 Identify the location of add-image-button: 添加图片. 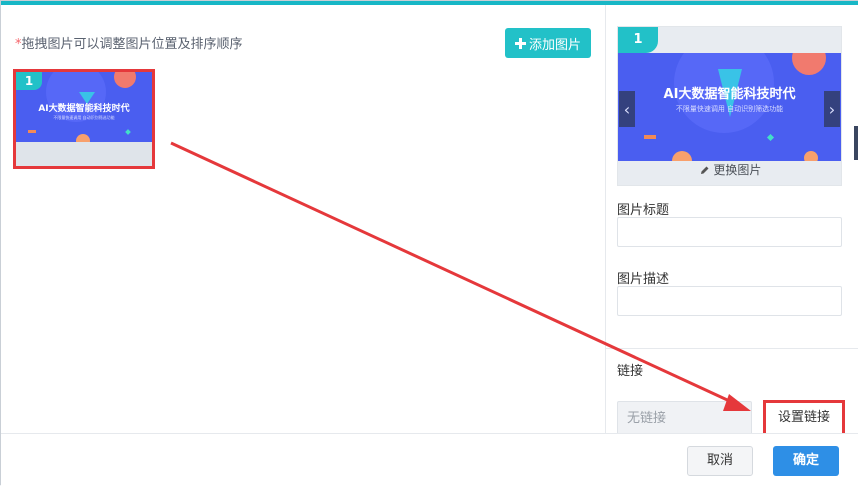
(548, 43).